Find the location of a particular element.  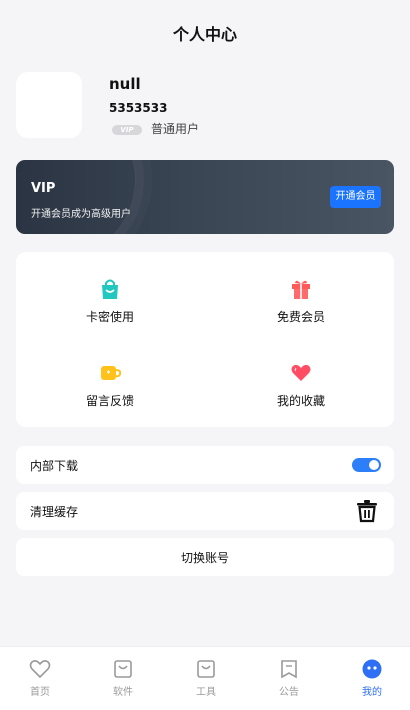

tab-mine: 我的 is located at coordinates (372, 678).